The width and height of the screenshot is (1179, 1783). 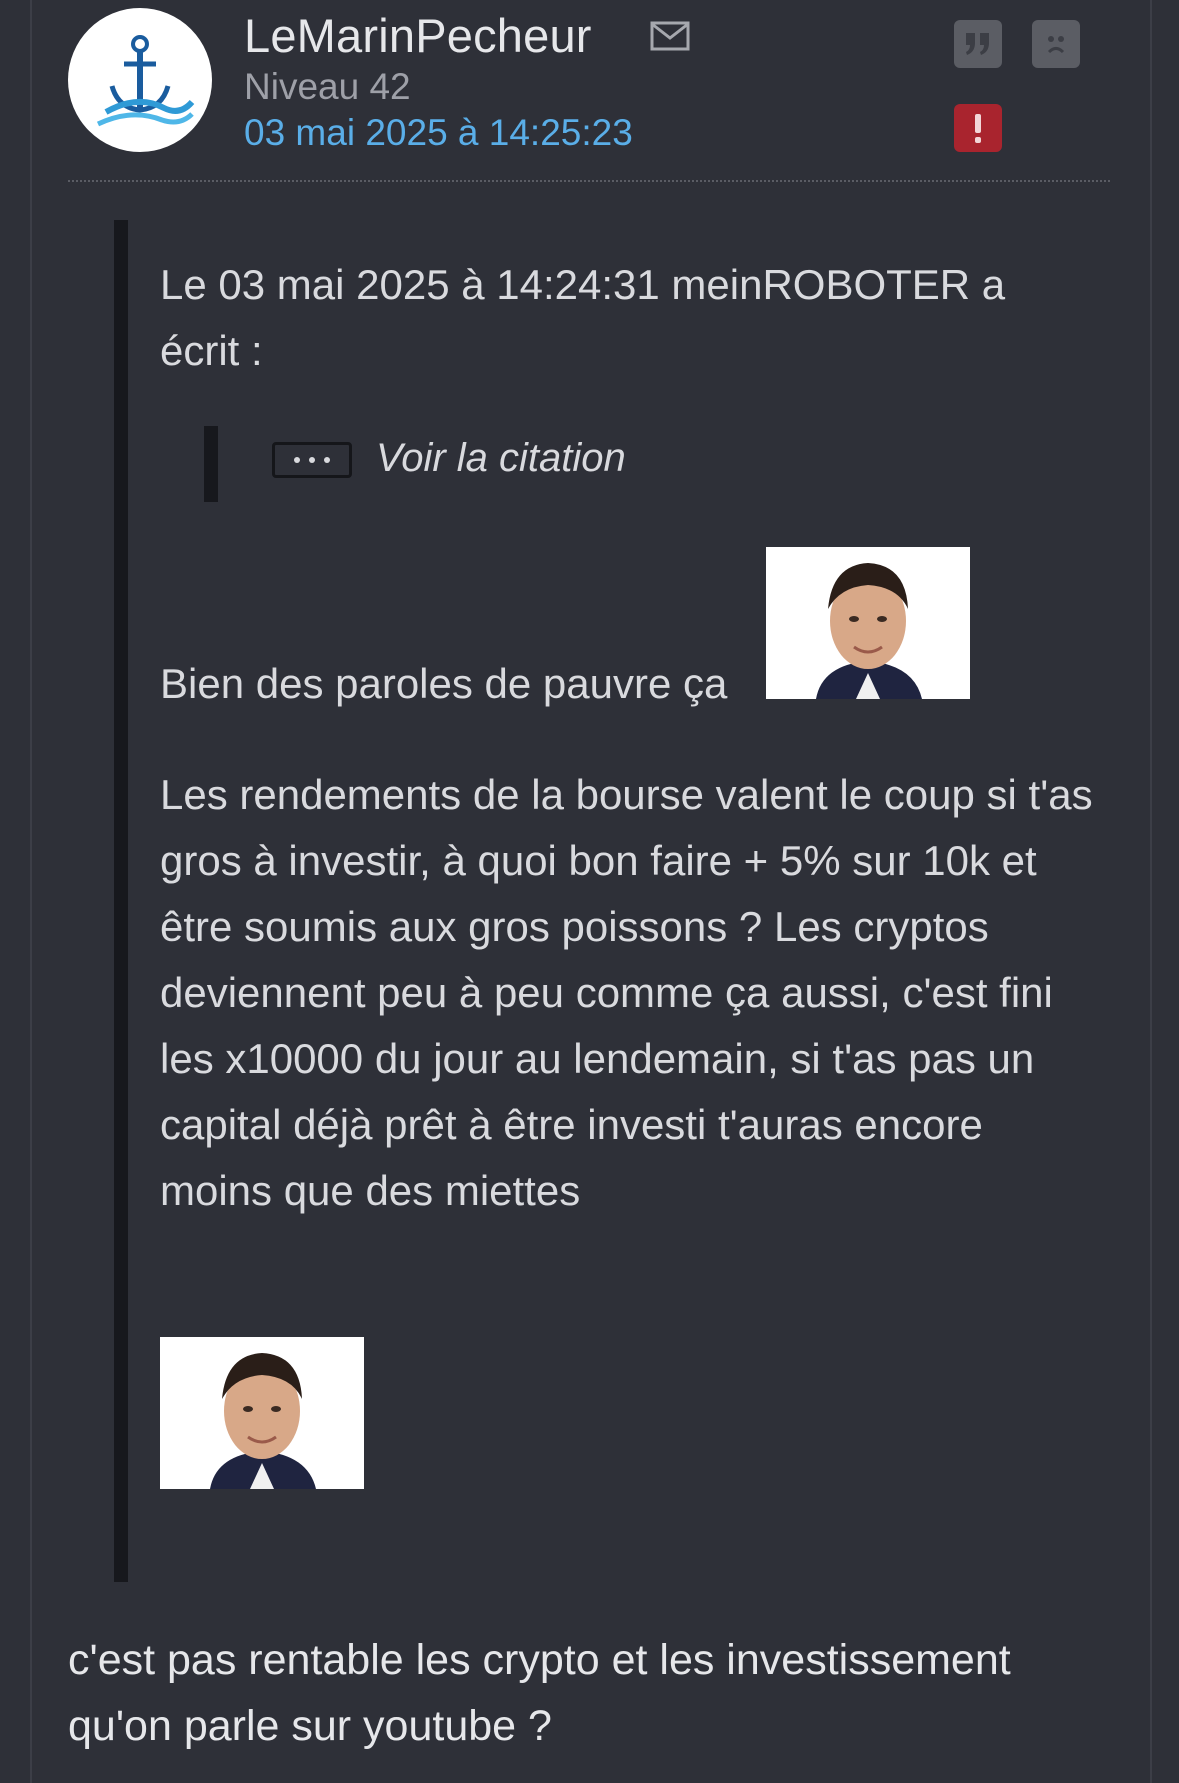 What do you see at coordinates (501, 458) in the screenshot?
I see `see-quote-link: Voir la citation` at bounding box center [501, 458].